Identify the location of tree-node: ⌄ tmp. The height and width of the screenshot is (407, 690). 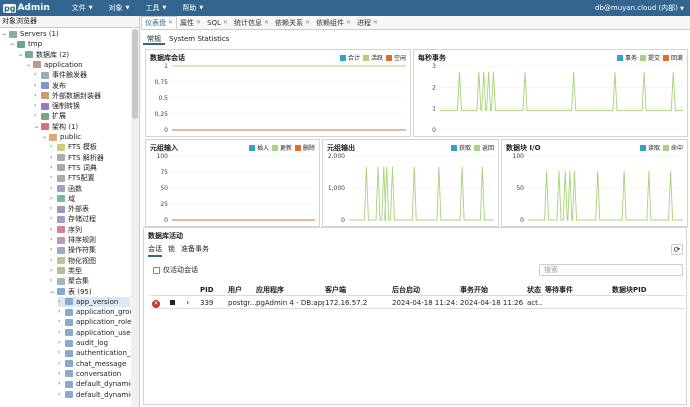
(26, 44).